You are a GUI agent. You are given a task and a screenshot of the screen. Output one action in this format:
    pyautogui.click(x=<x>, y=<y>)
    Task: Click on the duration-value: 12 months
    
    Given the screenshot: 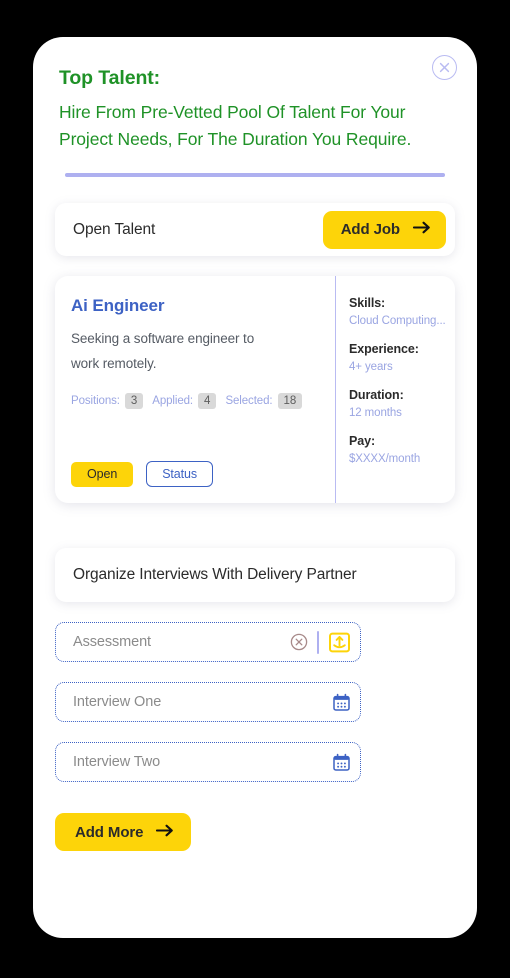 What is the action you would take?
    pyautogui.click(x=375, y=413)
    